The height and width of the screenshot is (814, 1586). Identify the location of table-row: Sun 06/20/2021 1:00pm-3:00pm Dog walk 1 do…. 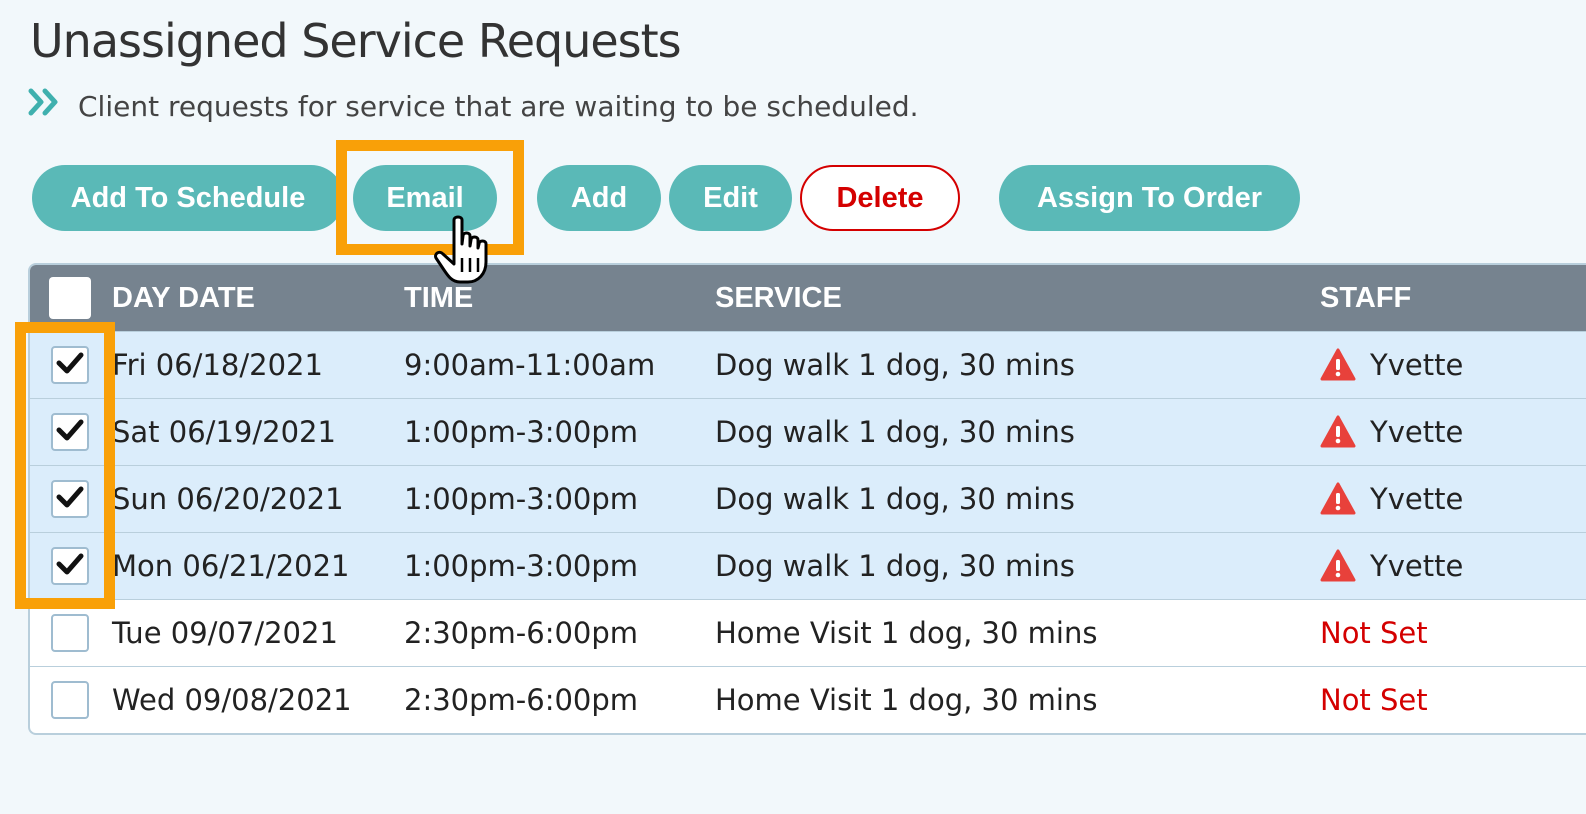
(808, 498).